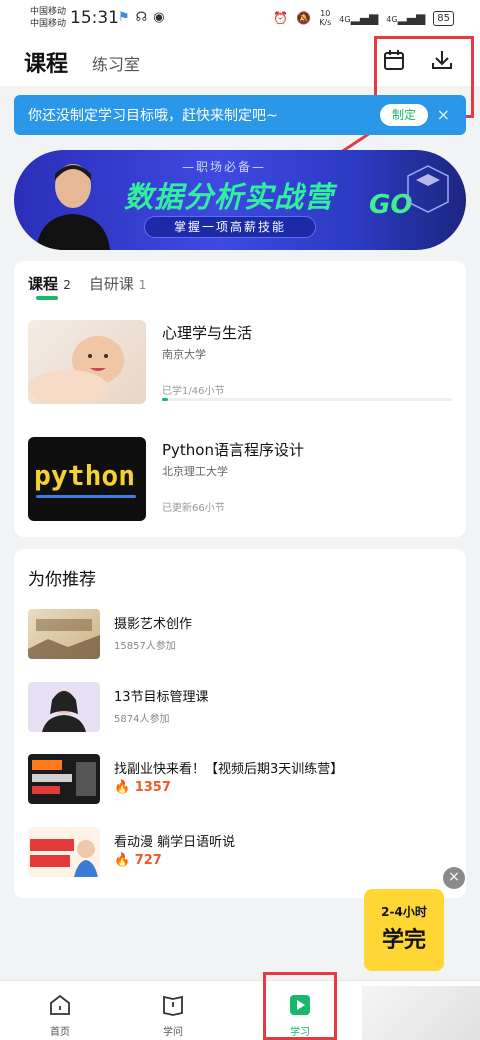 Image resolution: width=480 pixels, height=1040 pixels. I want to click on recommend-item: 找副业快来看！【视频后期3天训练营】 🔥 1357, so click(240, 779).